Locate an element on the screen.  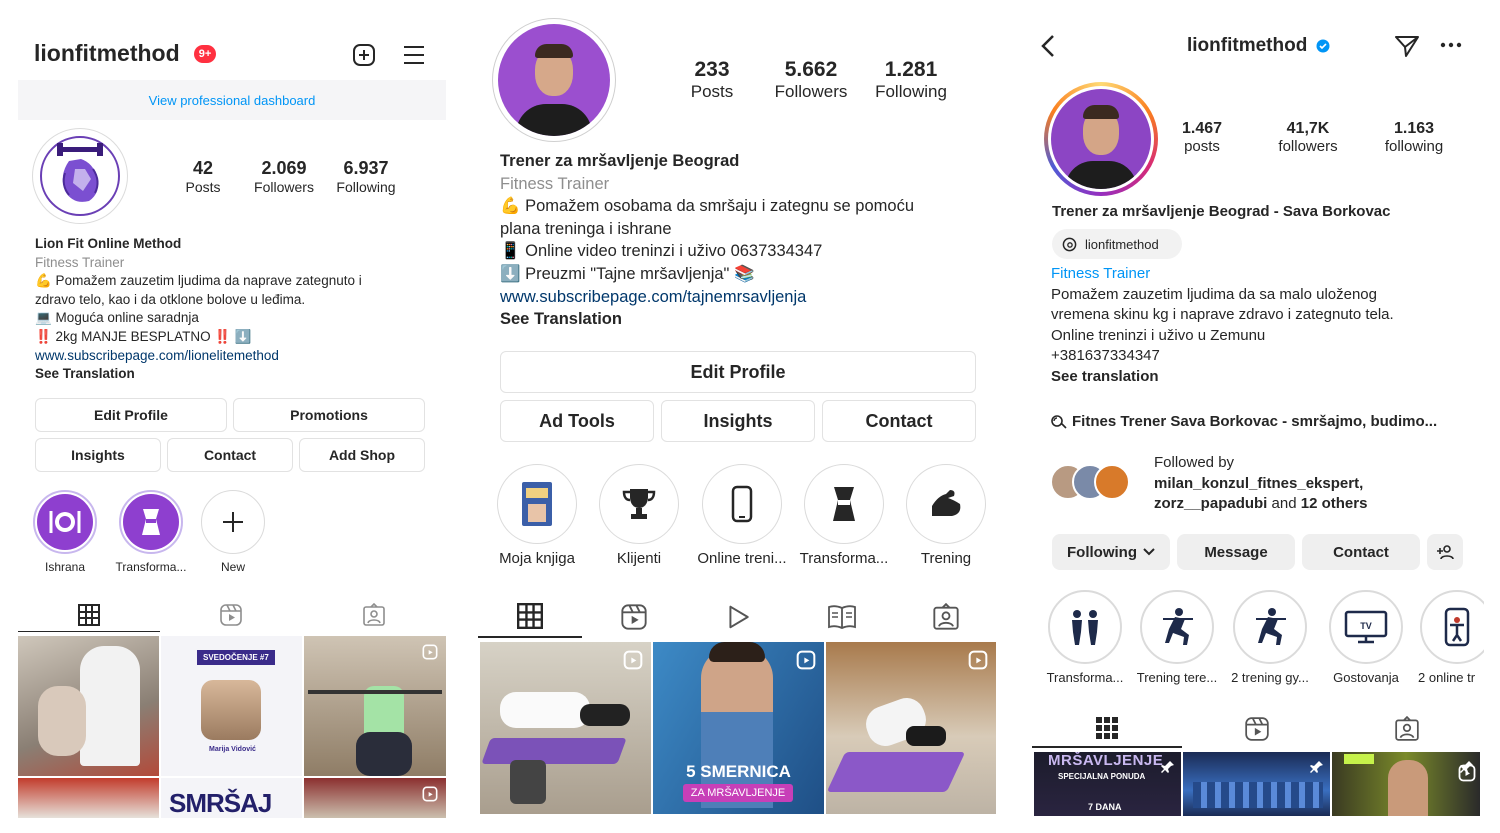
more-options-icon is located at coordinates (1451, 45).